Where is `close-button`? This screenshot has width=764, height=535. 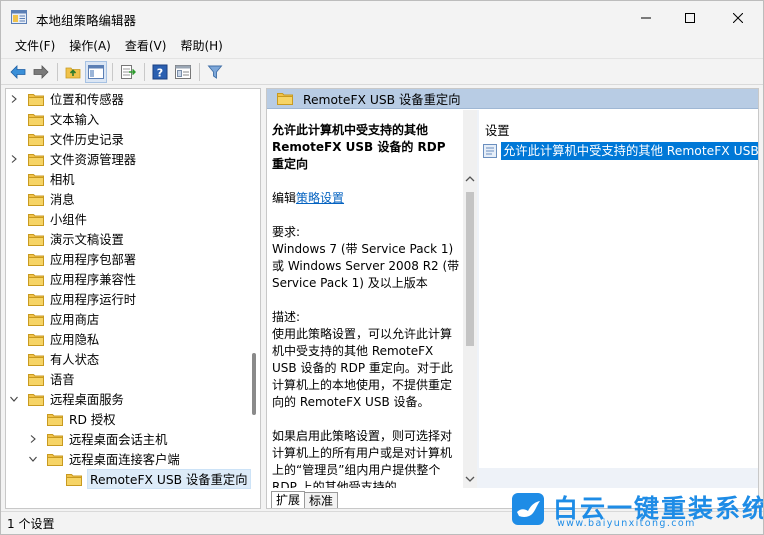 close-button is located at coordinates (738, 17).